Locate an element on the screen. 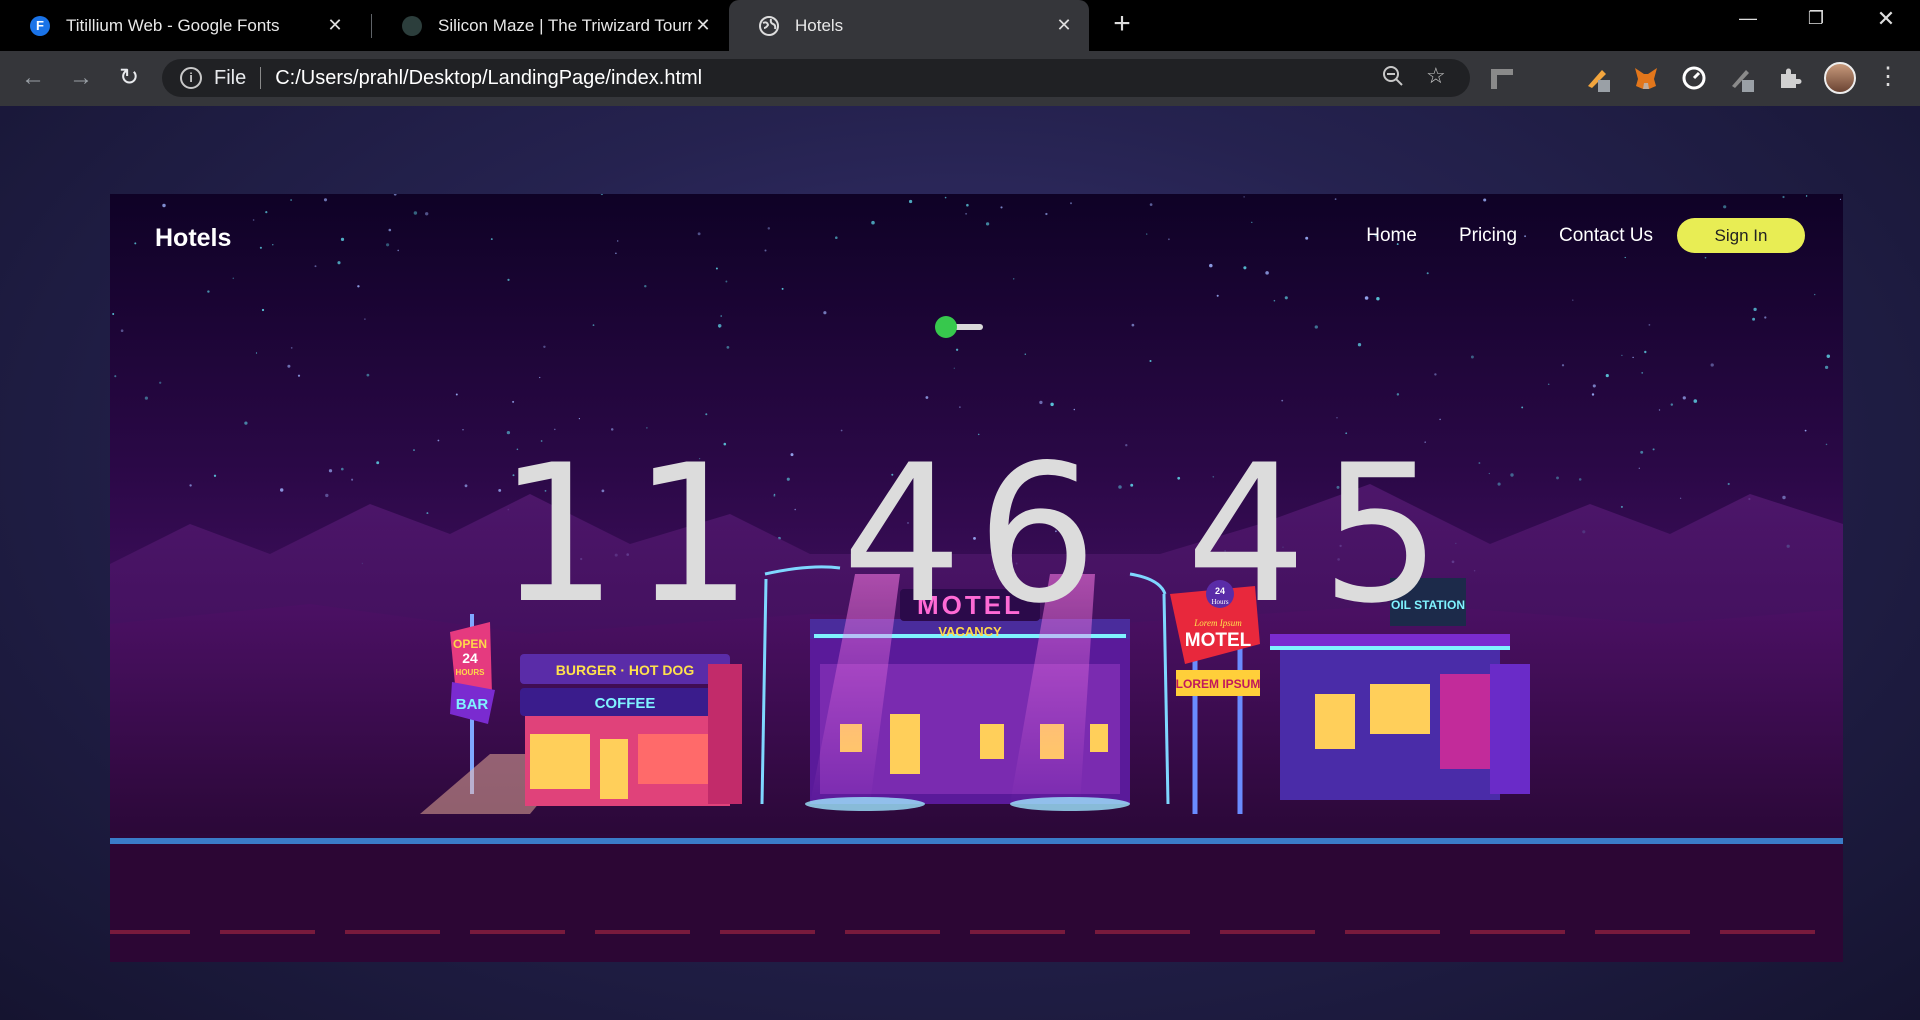 This screenshot has width=1920, height=1020. nav-home: Home is located at coordinates (1391, 236).